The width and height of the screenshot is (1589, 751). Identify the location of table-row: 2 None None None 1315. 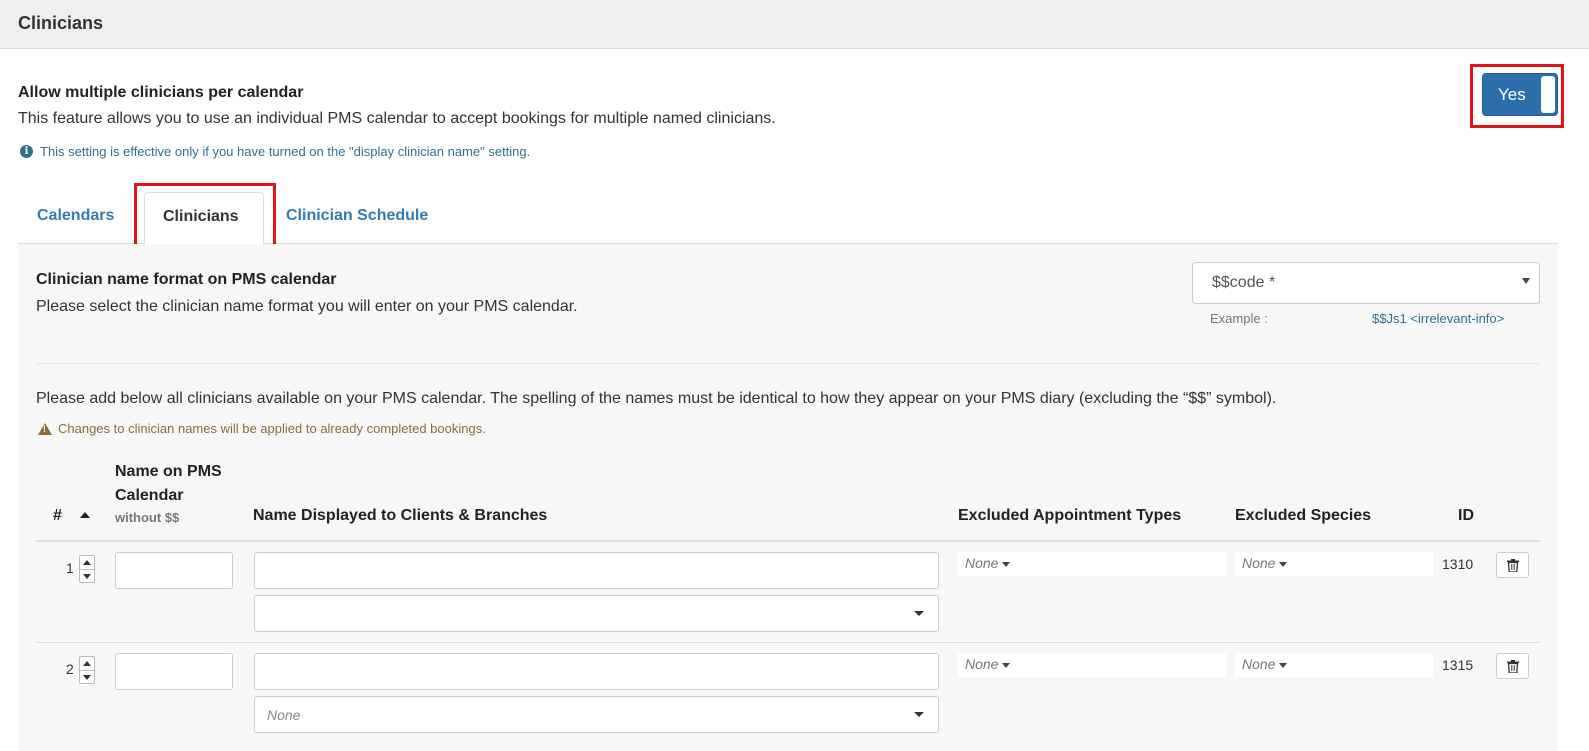
(788, 693).